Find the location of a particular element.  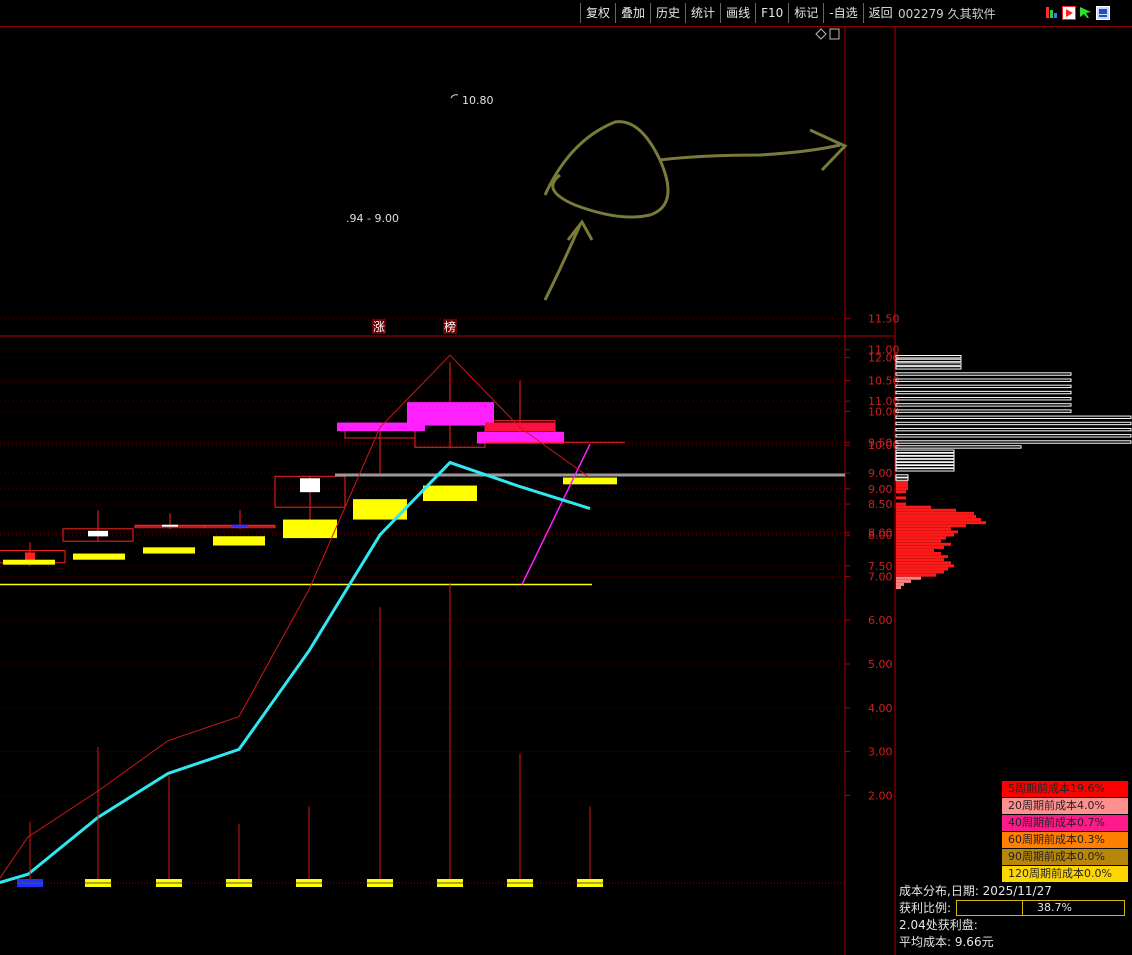

profit-ratio-value: 38.7% is located at coordinates (1054, 907).